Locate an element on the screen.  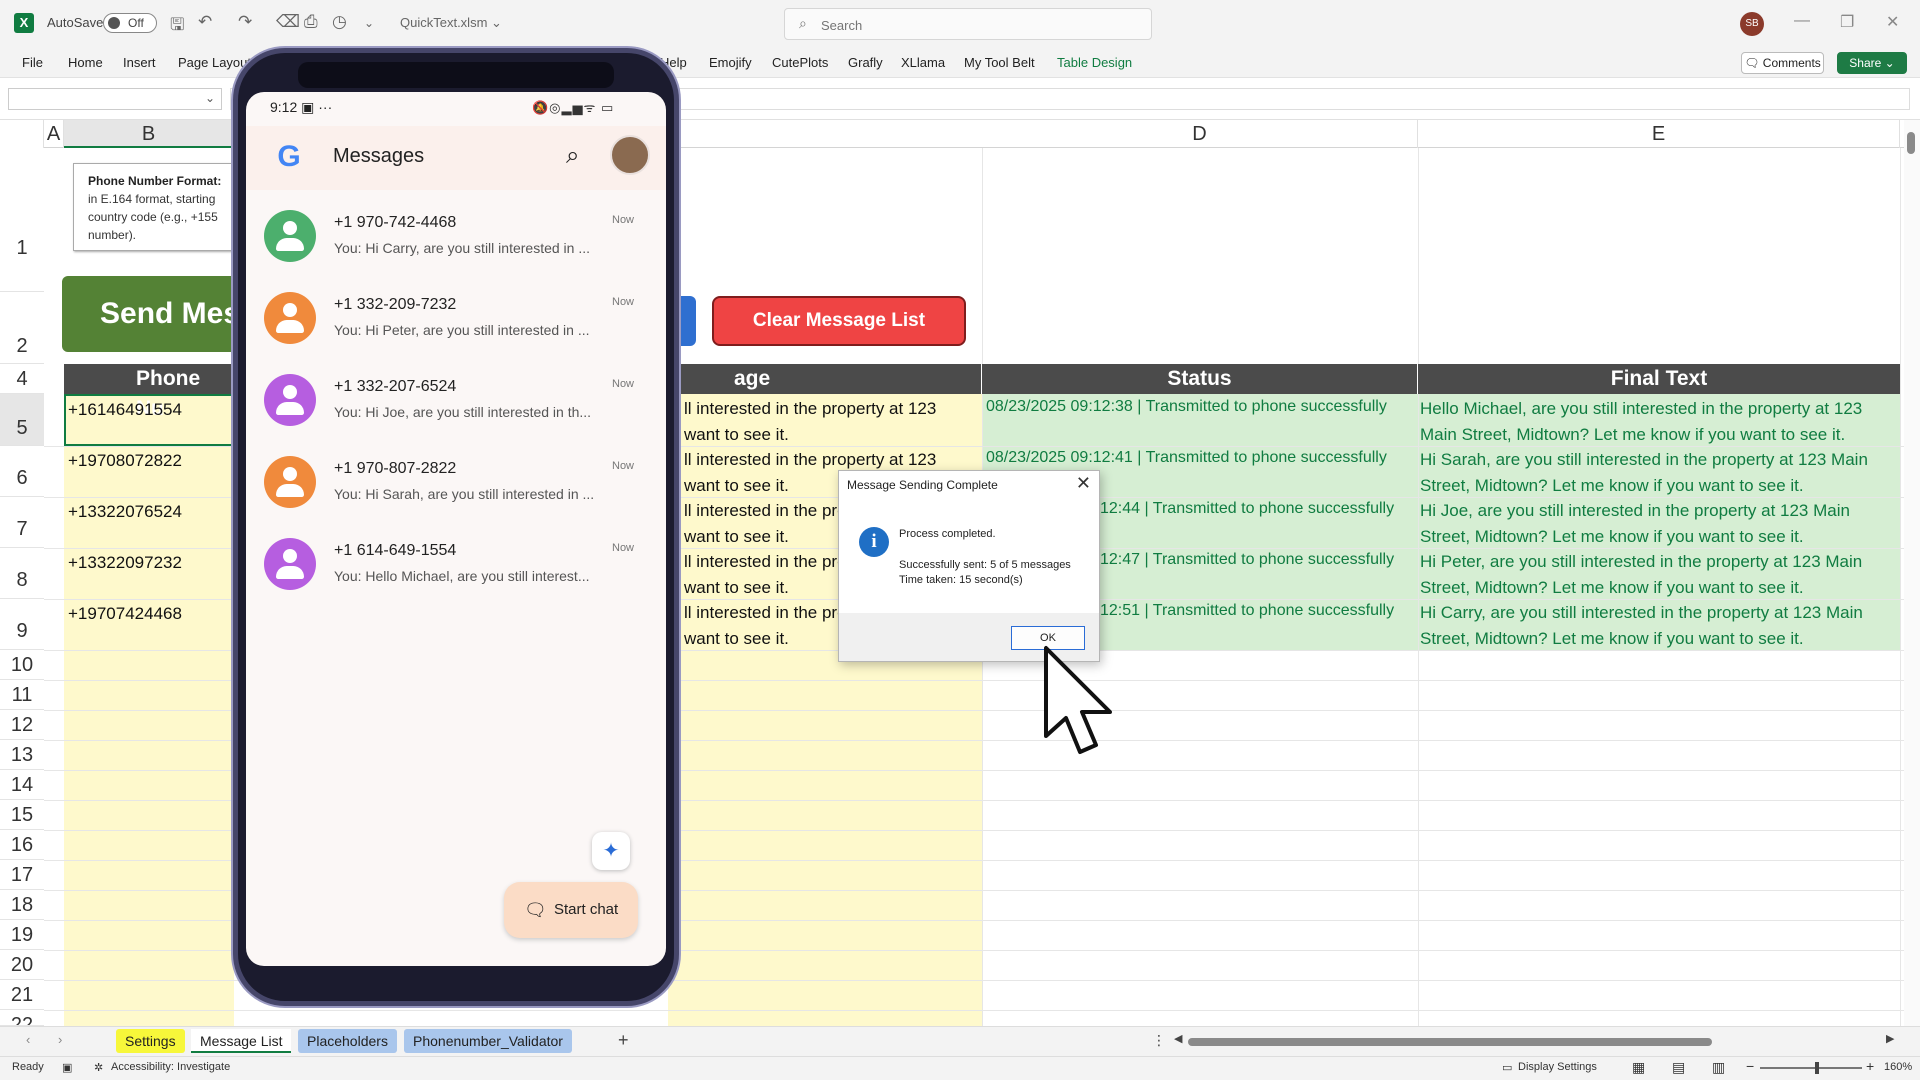
tab-placeholders: Placeholders is located at coordinates (347, 1041).